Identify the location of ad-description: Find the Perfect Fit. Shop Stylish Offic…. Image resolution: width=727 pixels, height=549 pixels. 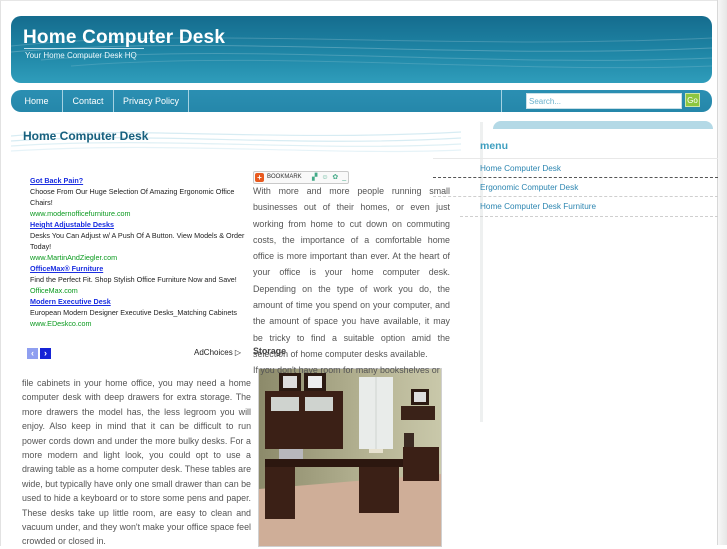
(133, 279).